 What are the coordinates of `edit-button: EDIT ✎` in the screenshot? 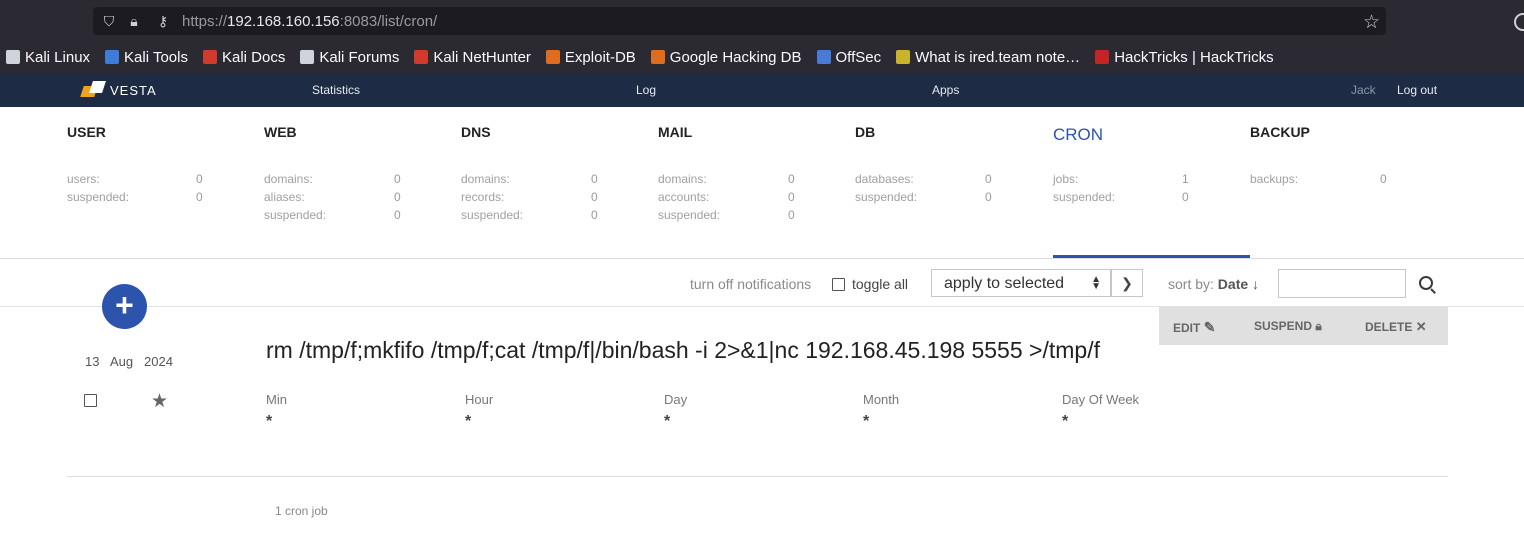 It's located at (1194, 327).